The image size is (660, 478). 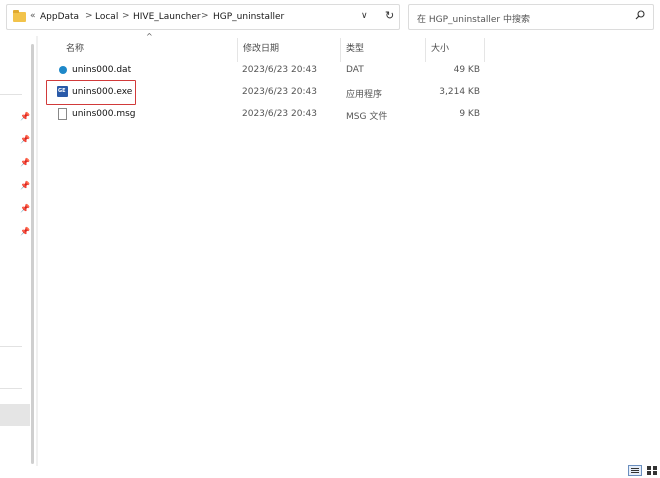 I want to click on nav-scrollbar, so click(x=32, y=254).